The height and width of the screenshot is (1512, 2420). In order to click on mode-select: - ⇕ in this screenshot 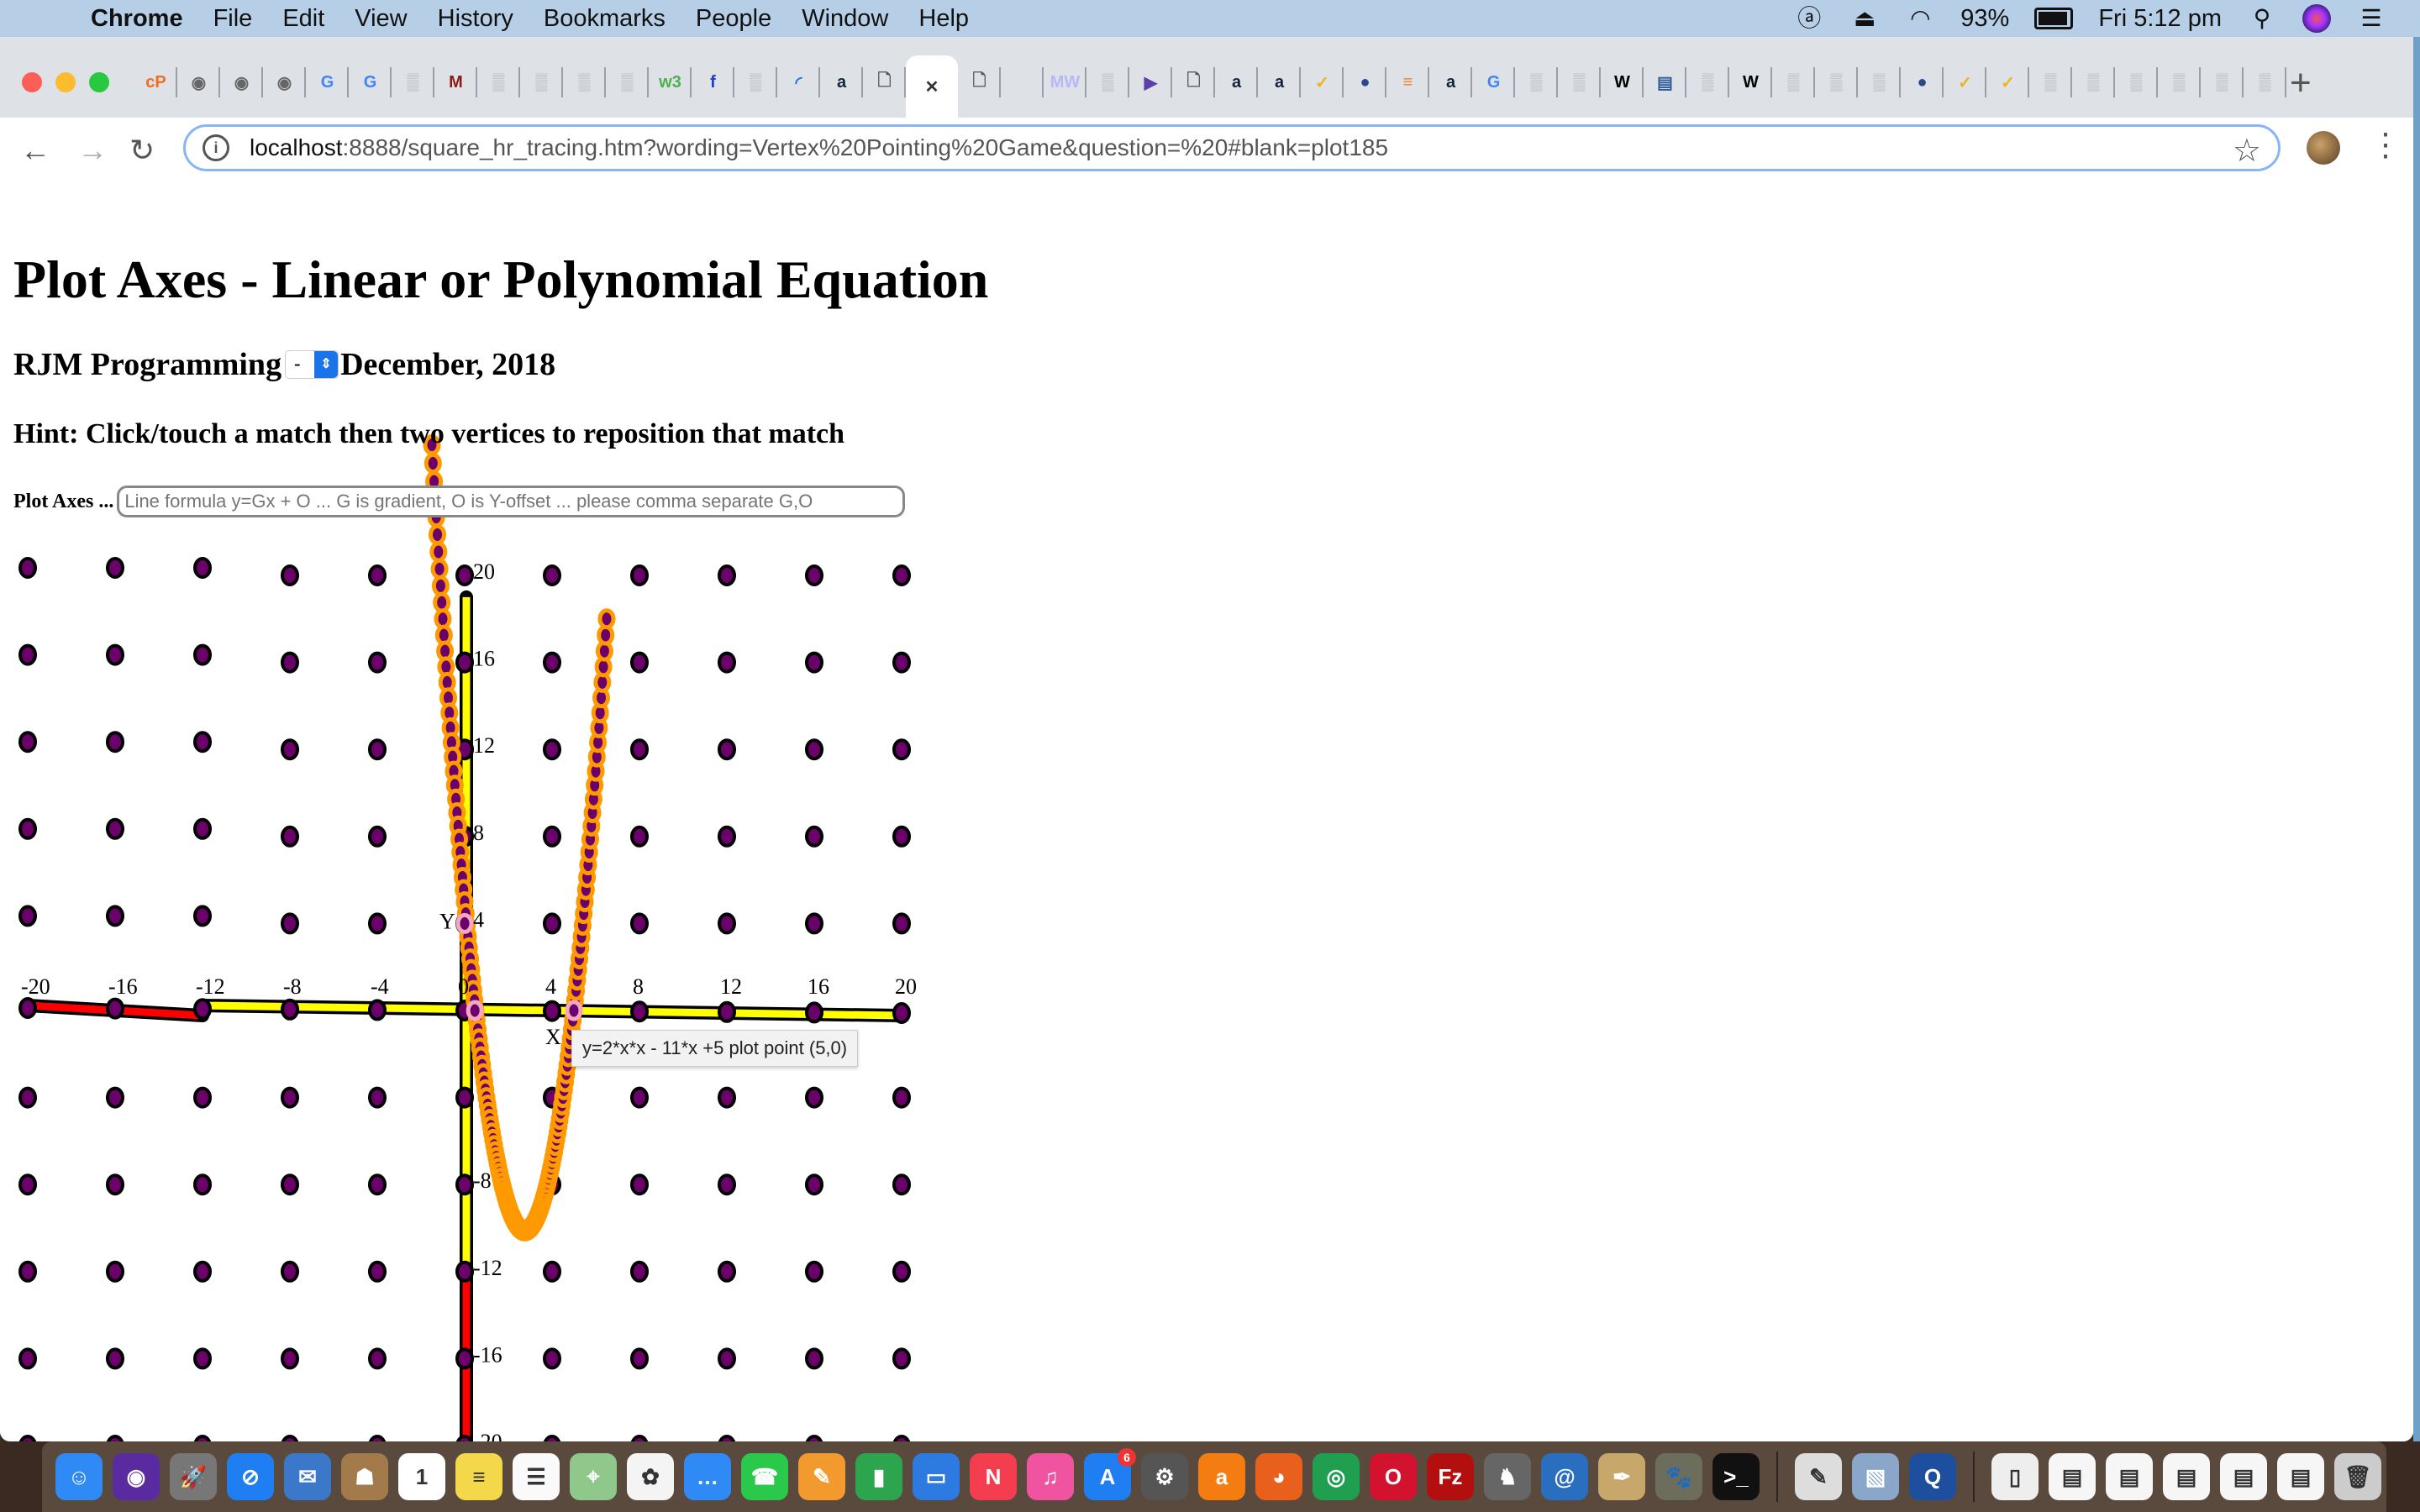, I will do `click(312, 364)`.